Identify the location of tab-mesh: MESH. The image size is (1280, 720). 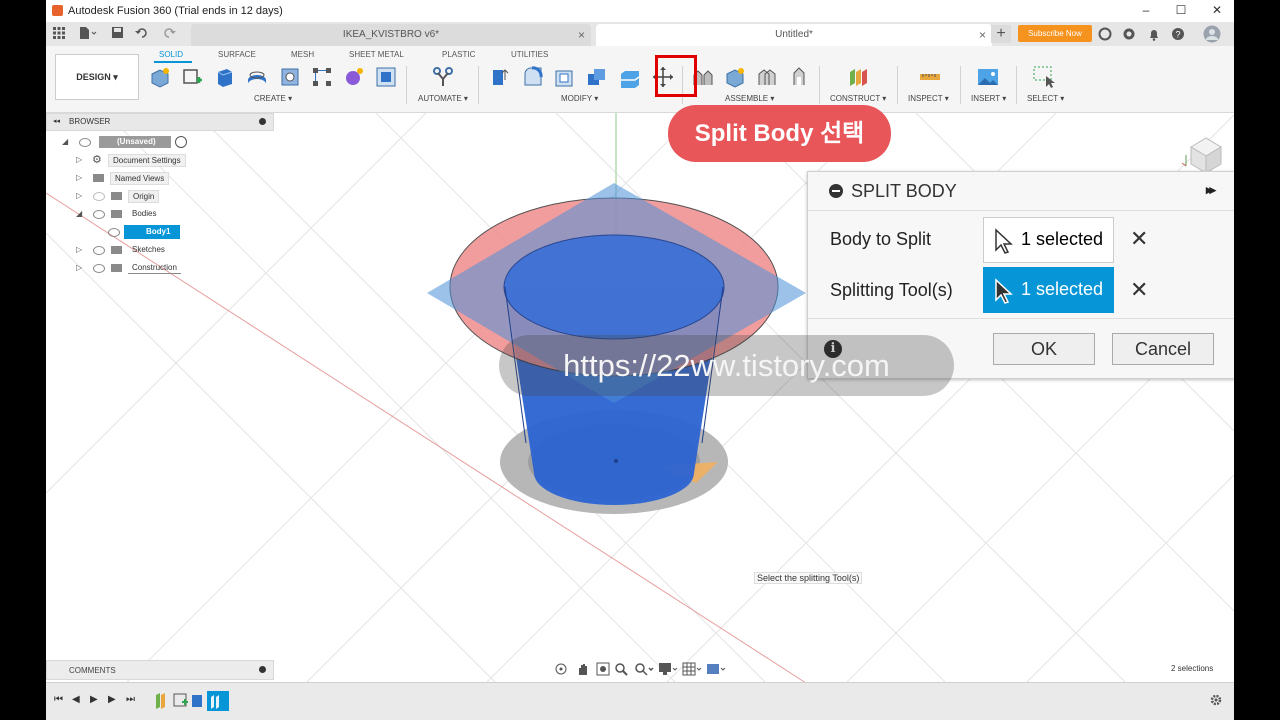
(302, 54).